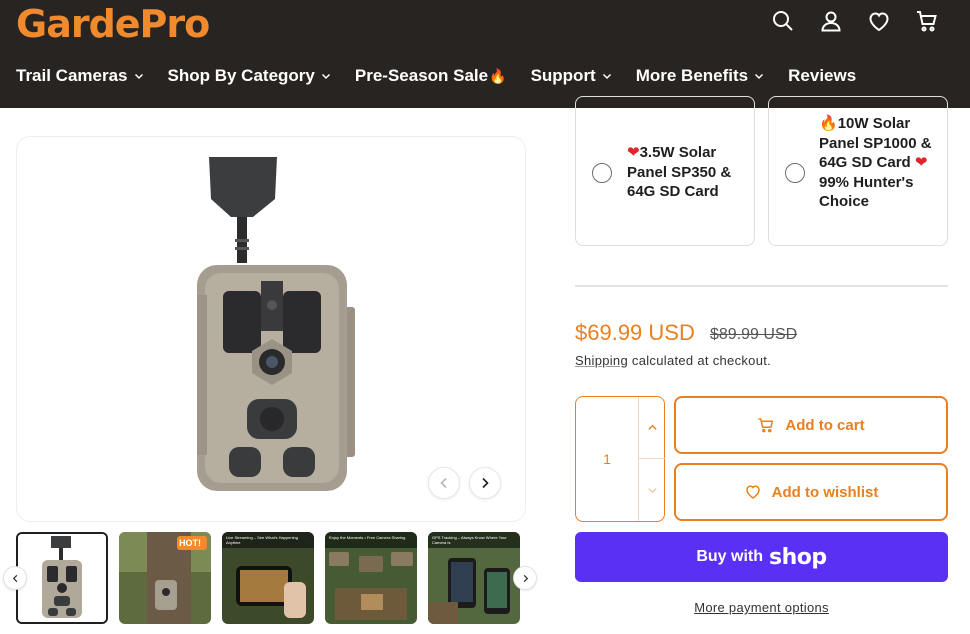  I want to click on nav-label: Support, so click(563, 75).